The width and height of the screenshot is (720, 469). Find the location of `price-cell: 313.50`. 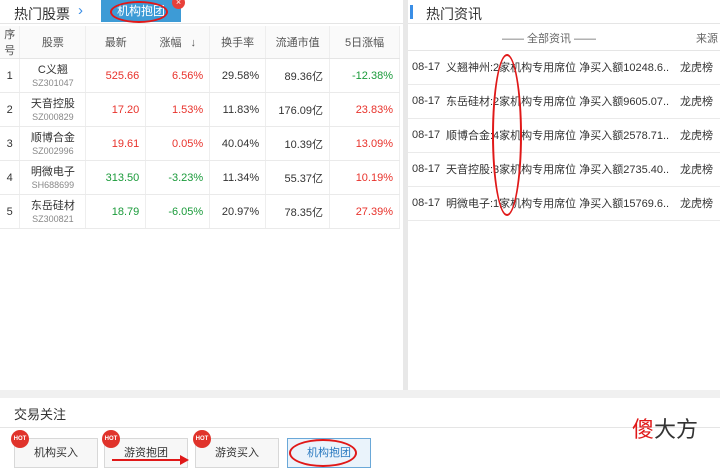

price-cell: 313.50 is located at coordinates (116, 177).